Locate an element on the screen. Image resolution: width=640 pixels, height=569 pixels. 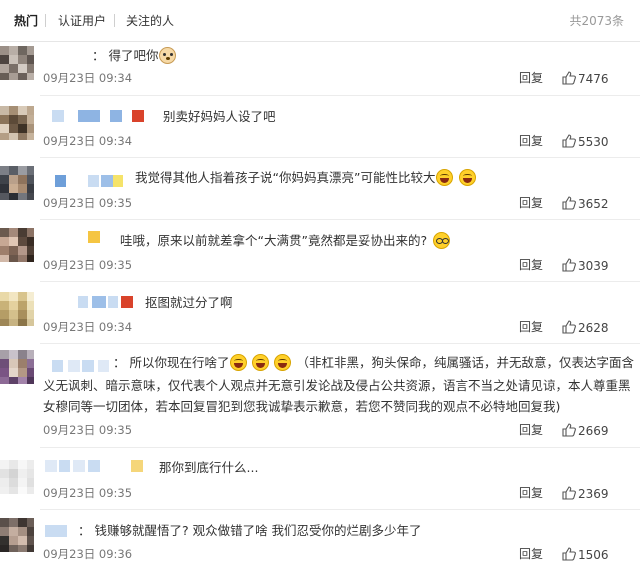
like-count: 2628 is located at coordinates (593, 328).